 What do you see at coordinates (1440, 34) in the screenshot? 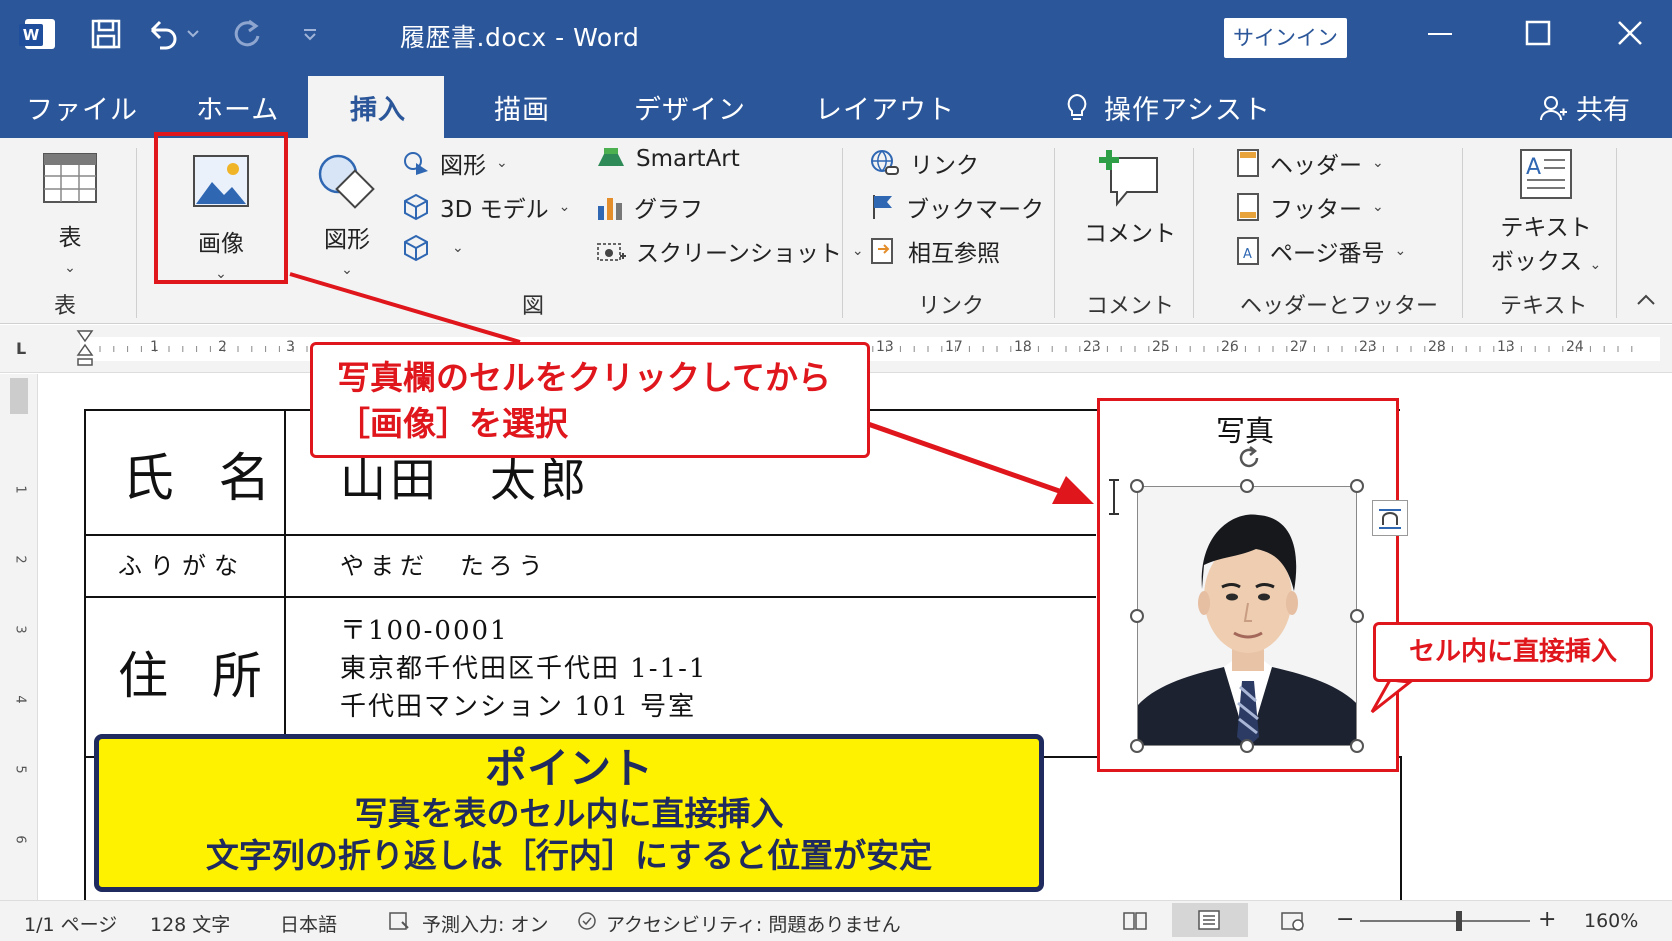
I see `minimize-icon` at bounding box center [1440, 34].